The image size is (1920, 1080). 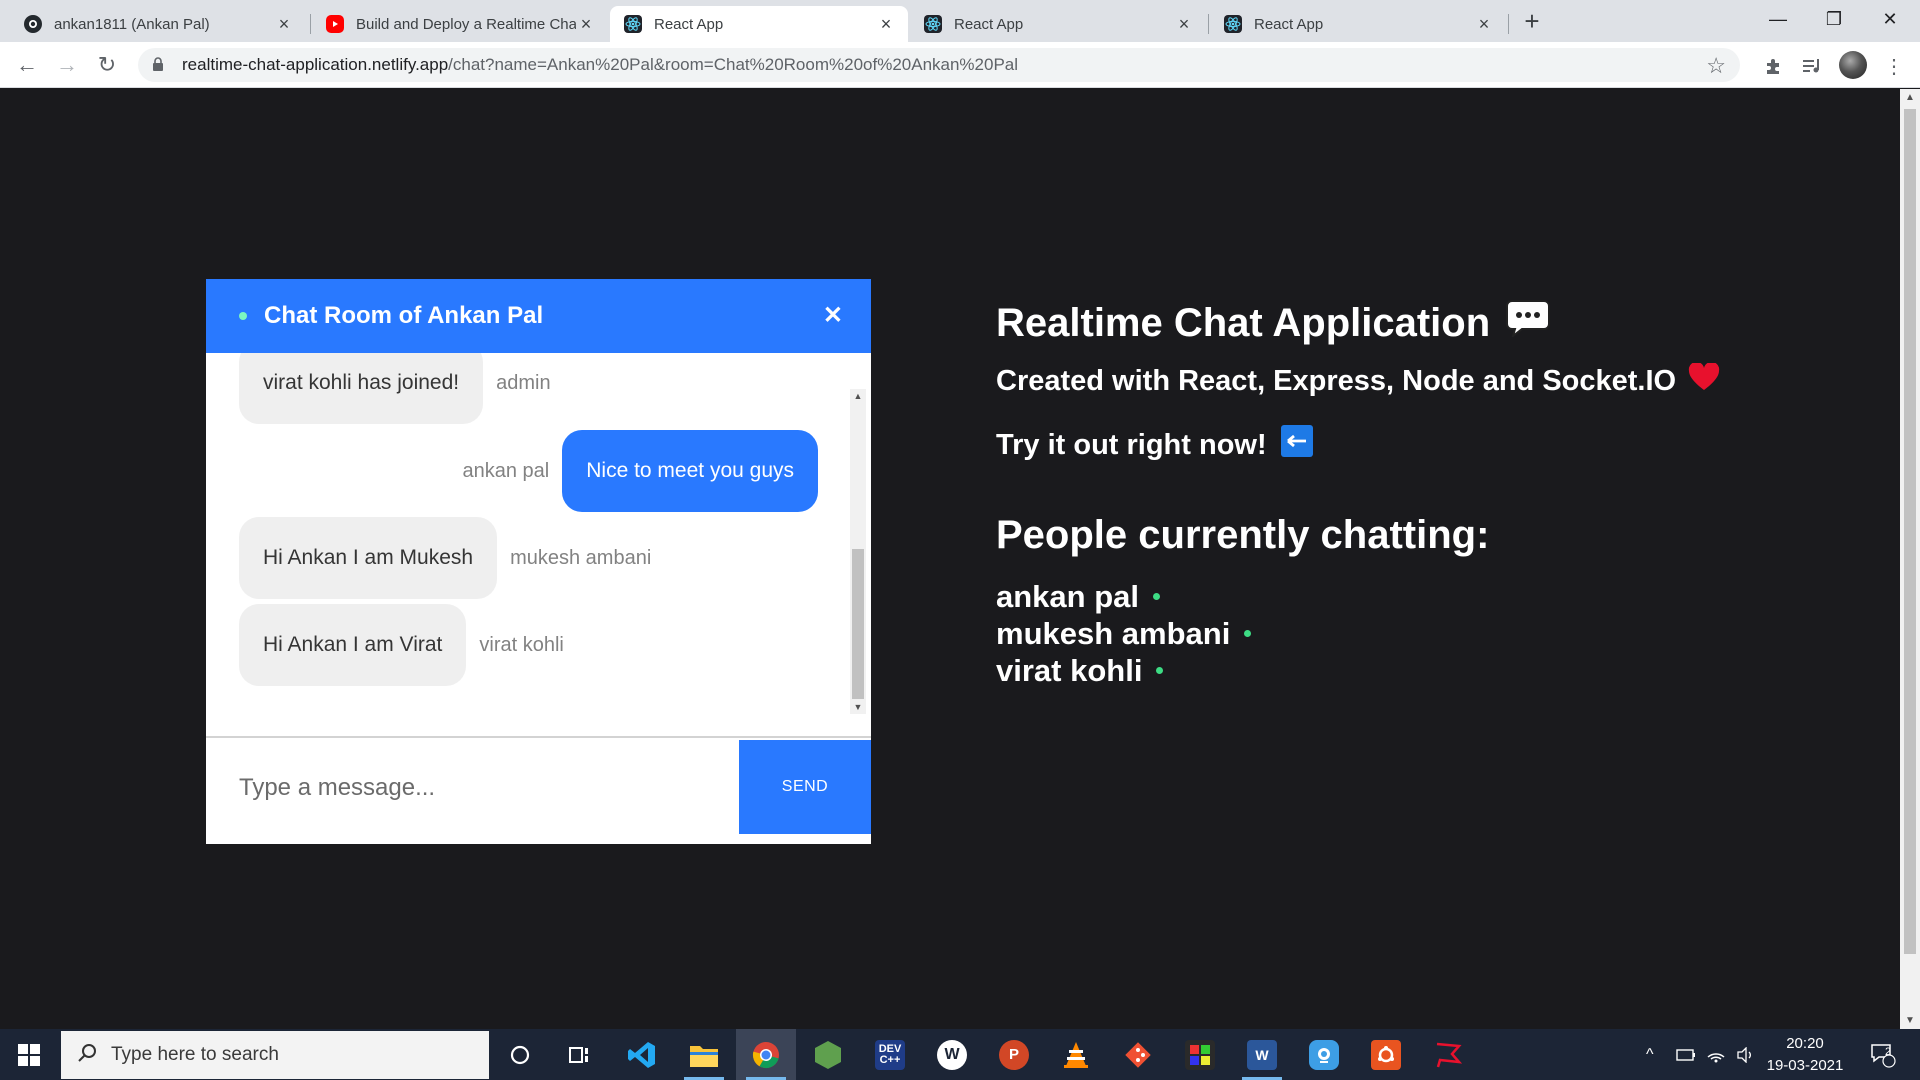 What do you see at coordinates (520, 1054) in the screenshot?
I see `cortana-icon` at bounding box center [520, 1054].